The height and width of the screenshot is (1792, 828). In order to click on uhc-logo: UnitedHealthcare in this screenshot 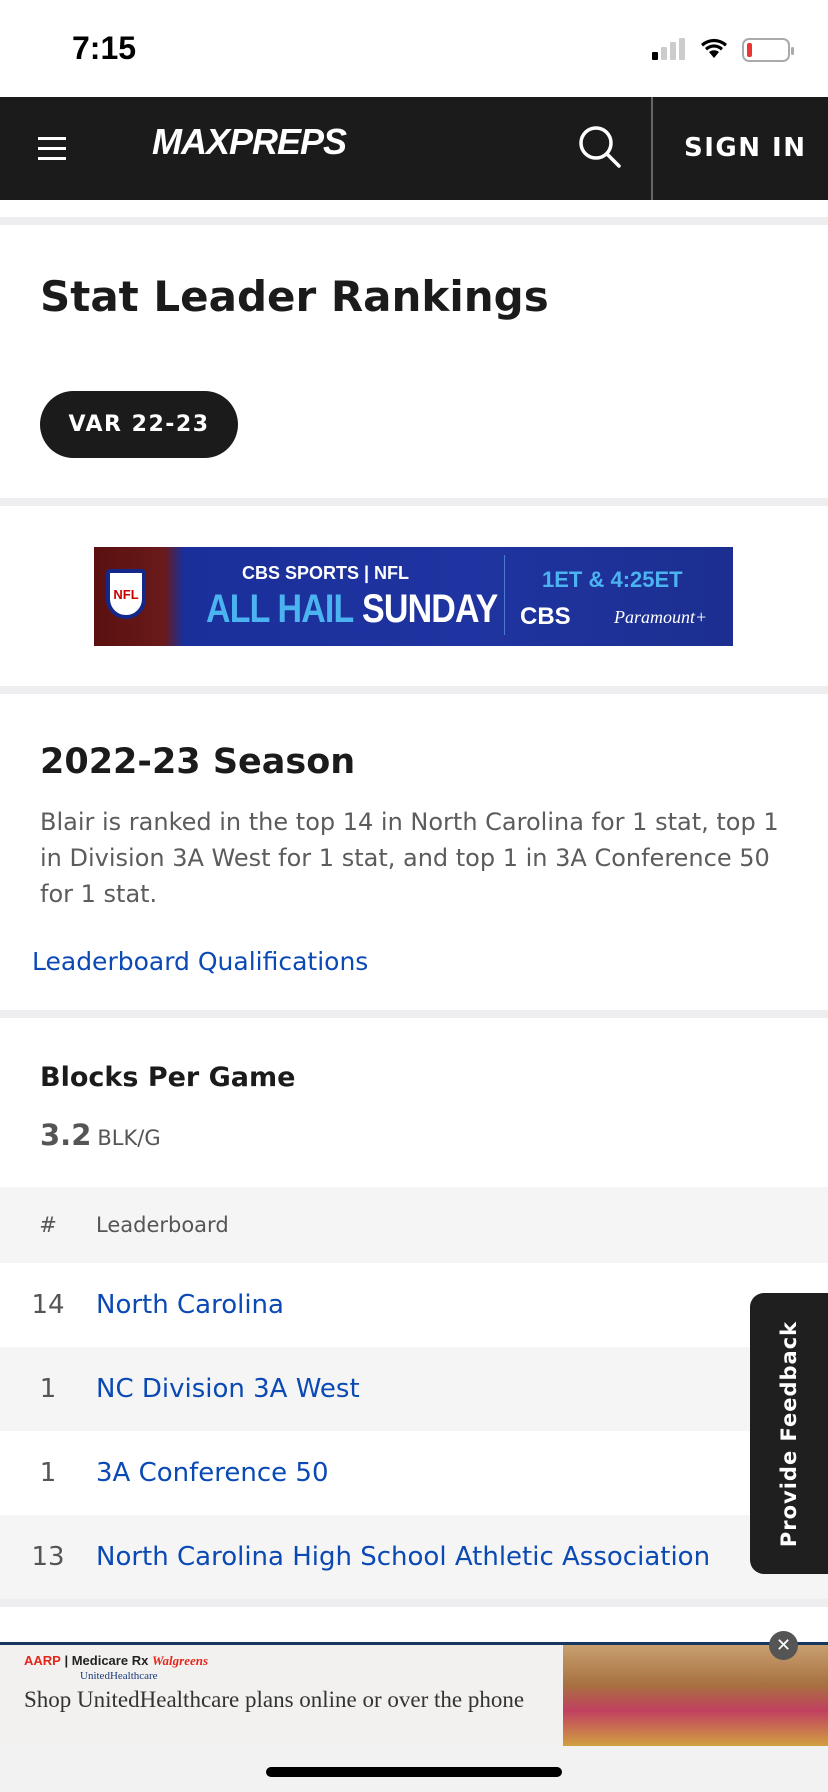, I will do `click(119, 1676)`.